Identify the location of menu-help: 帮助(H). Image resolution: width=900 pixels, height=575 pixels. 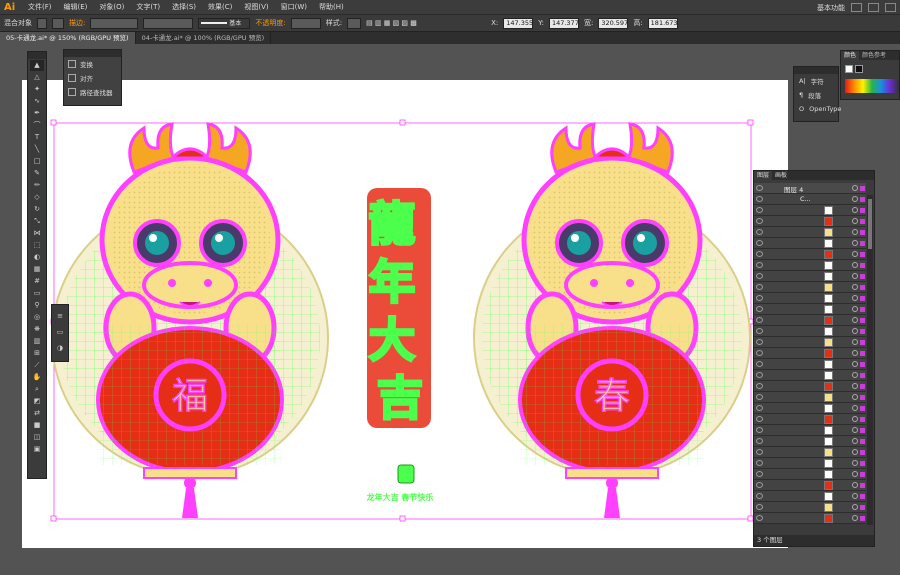
(331, 7).